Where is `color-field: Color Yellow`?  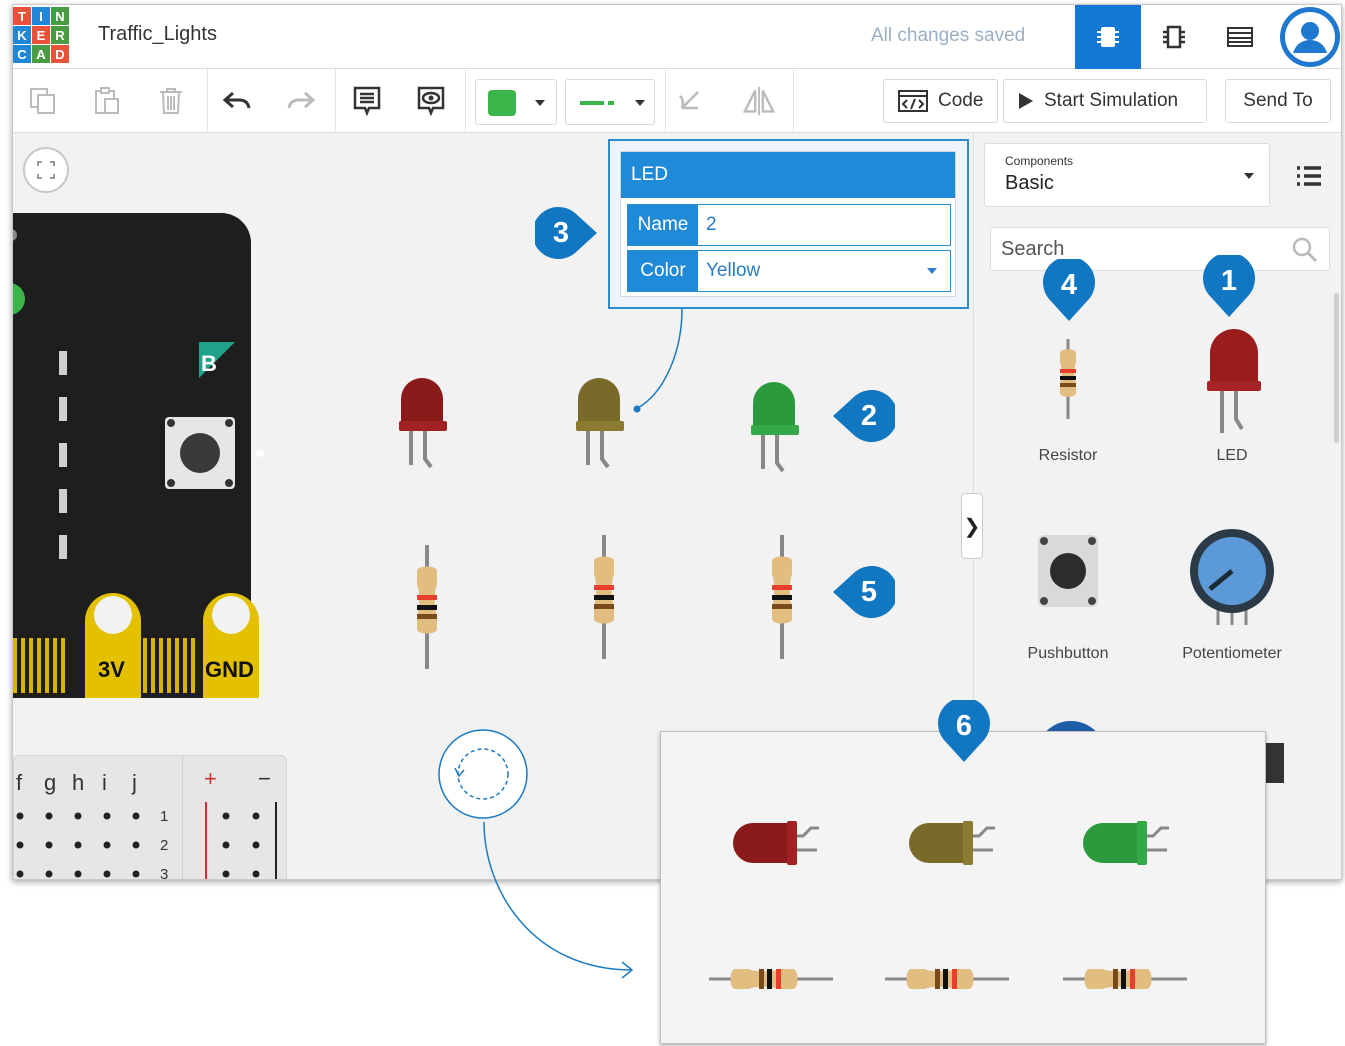 color-field: Color Yellow is located at coordinates (789, 271).